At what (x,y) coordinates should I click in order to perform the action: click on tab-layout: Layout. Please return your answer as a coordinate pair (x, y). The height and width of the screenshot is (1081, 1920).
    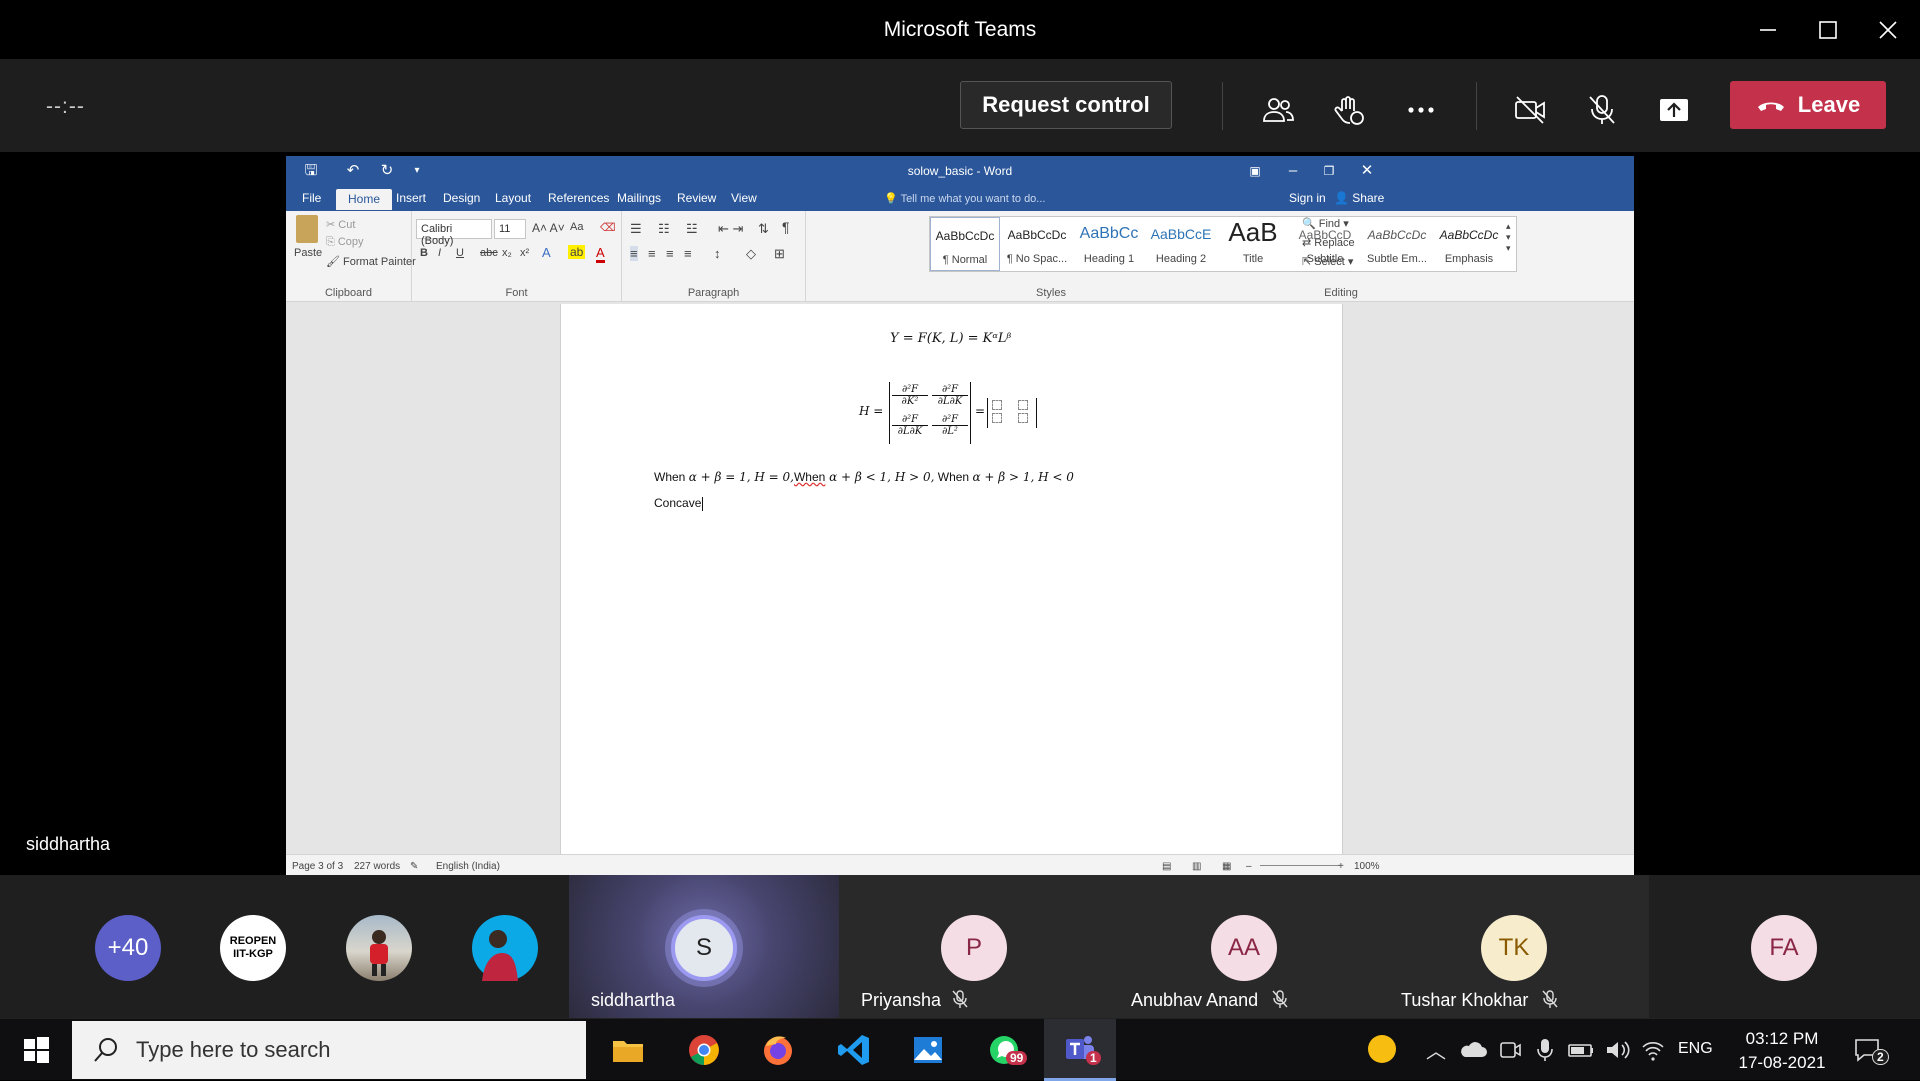
    Looking at the image, I should click on (513, 198).